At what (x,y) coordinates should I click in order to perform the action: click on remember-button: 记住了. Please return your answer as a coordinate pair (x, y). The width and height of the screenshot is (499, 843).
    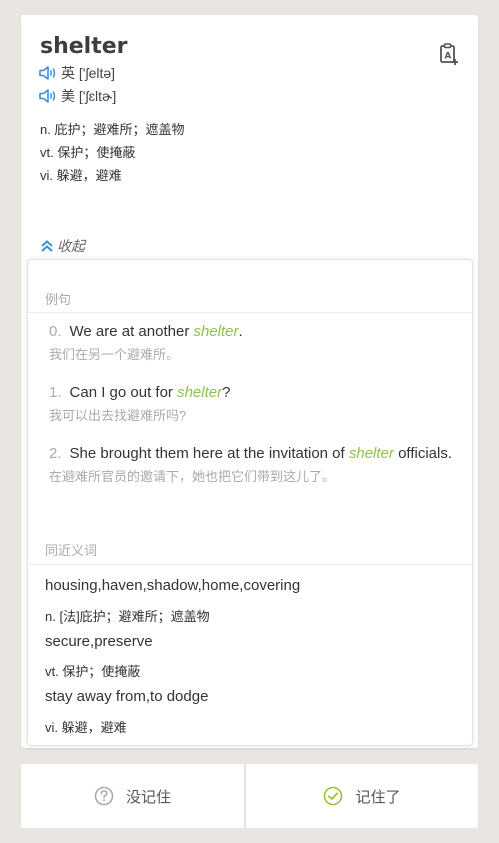
    Looking at the image, I should click on (362, 796).